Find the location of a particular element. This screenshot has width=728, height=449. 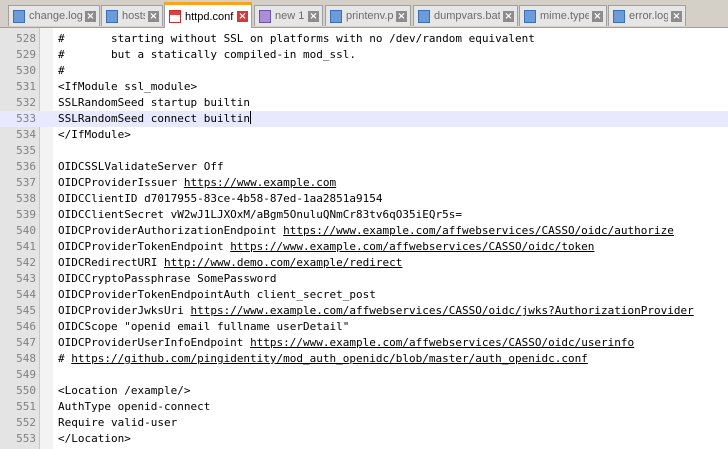

code-text: </IfModule> is located at coordinates (94, 135).